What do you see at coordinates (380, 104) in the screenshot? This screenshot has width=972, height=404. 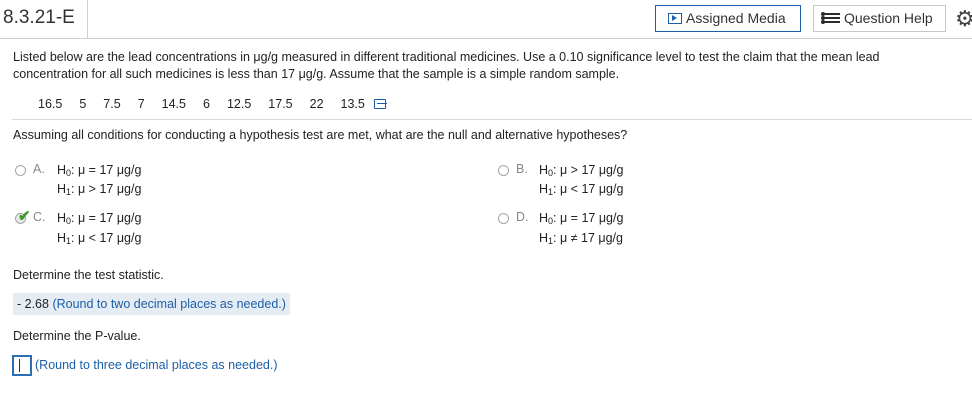 I see `copy-data-icon` at bounding box center [380, 104].